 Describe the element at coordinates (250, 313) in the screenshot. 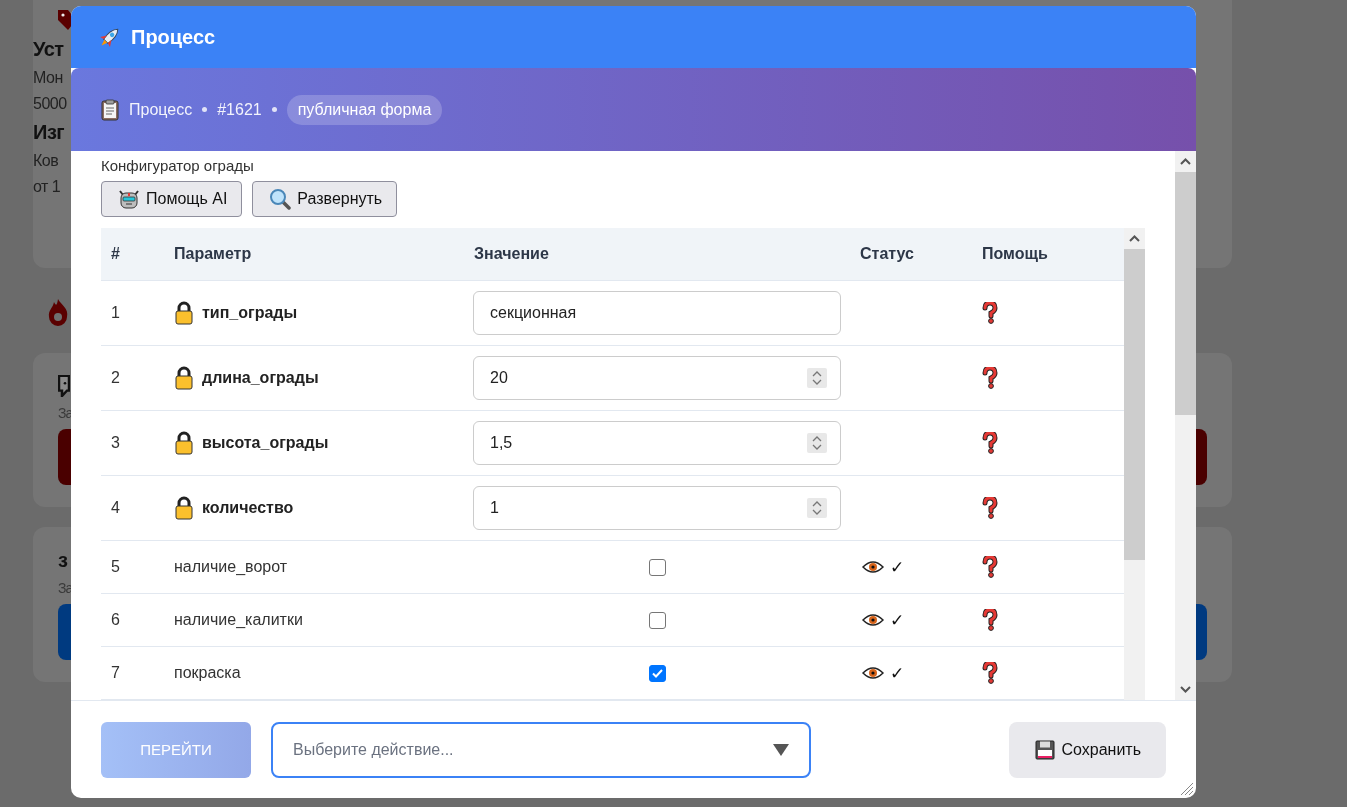

I see `parameter-name: тип_ограды` at that location.